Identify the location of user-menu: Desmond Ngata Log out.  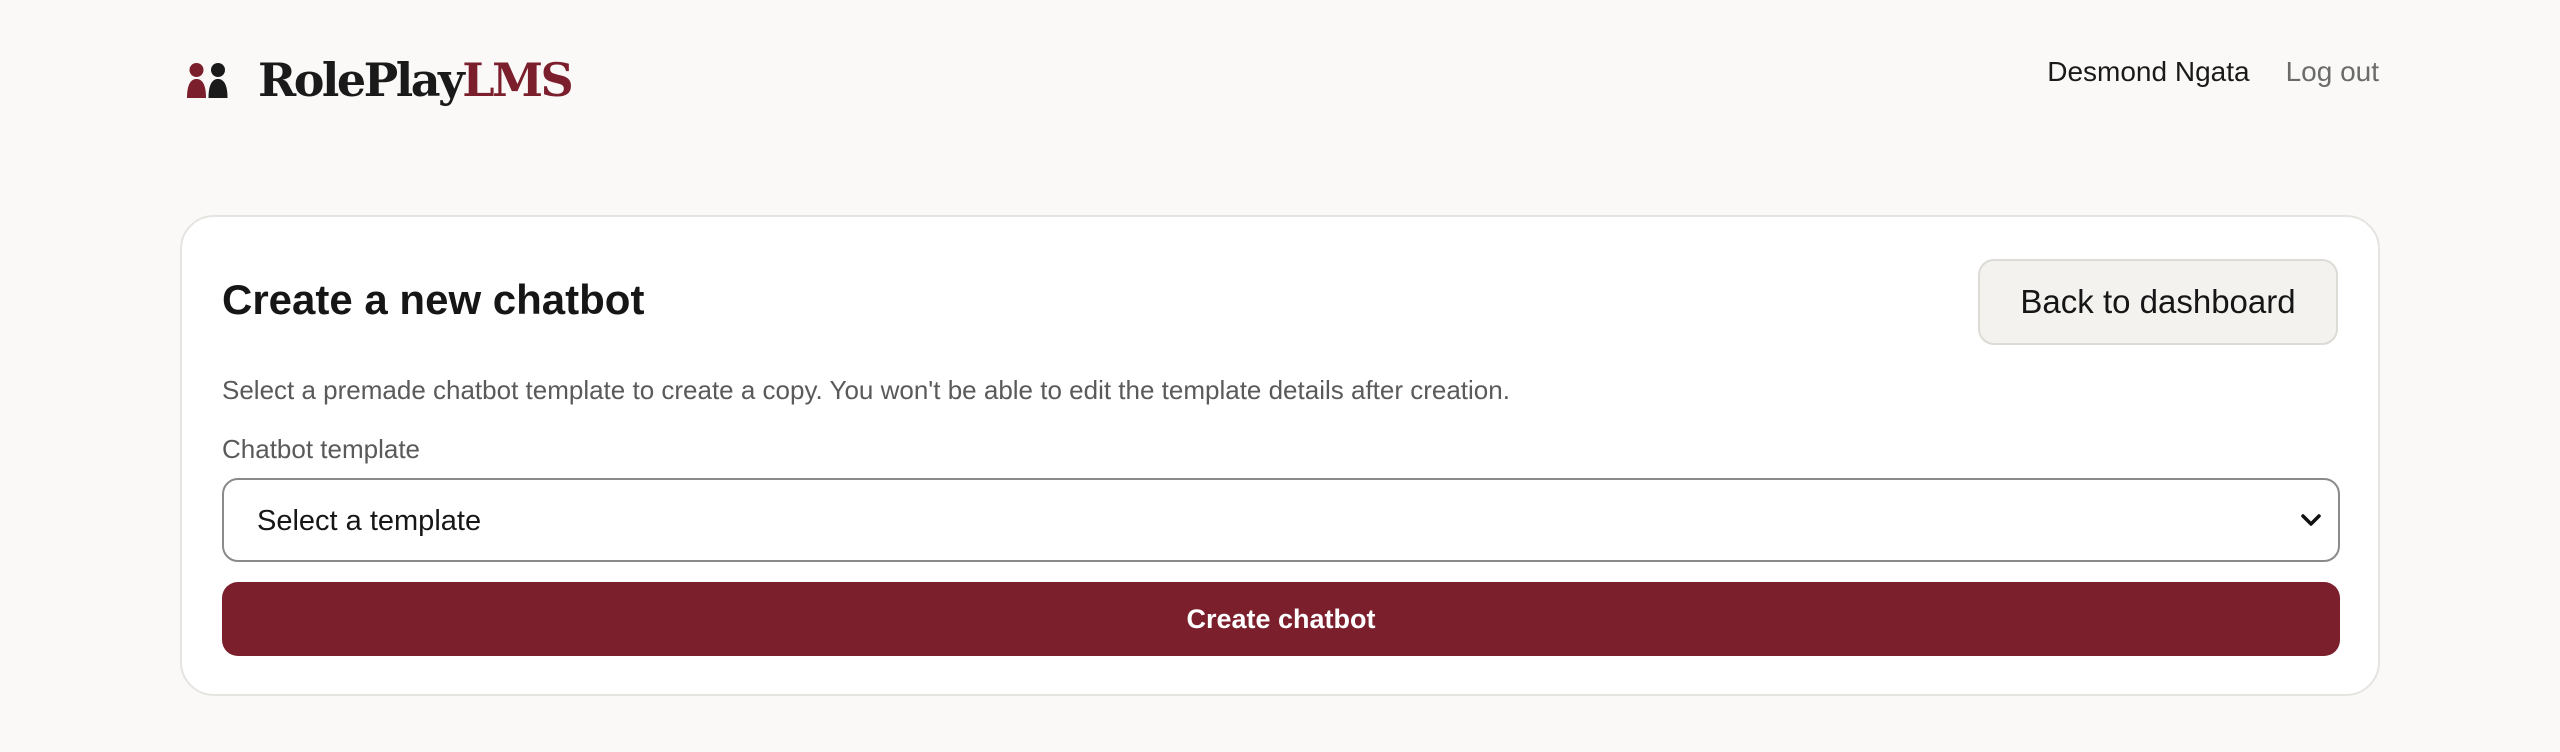
(2213, 72).